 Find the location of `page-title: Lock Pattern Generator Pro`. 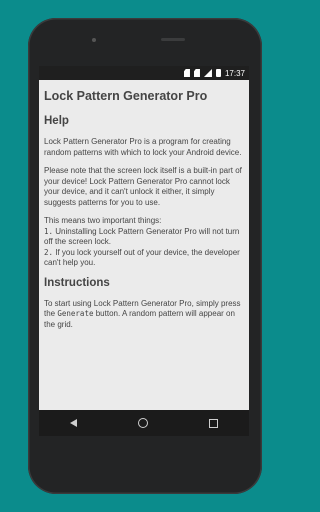

page-title: Lock Pattern Generator Pro is located at coordinates (126, 96).